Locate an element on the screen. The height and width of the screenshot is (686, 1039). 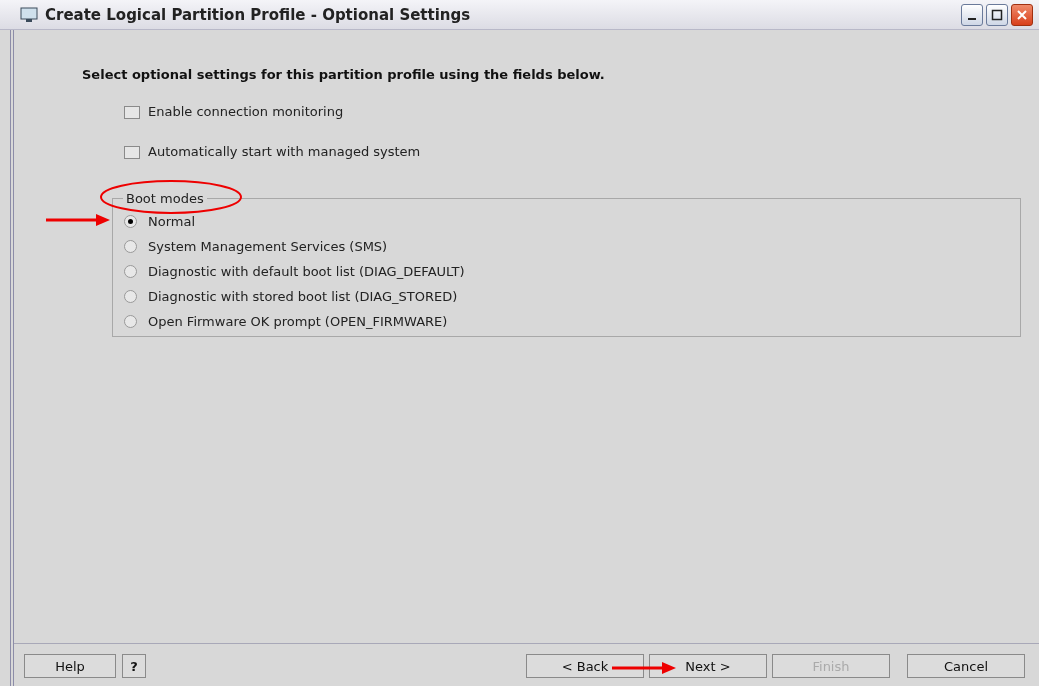
radio-option: System Management Services (SMS) is located at coordinates (256, 246).